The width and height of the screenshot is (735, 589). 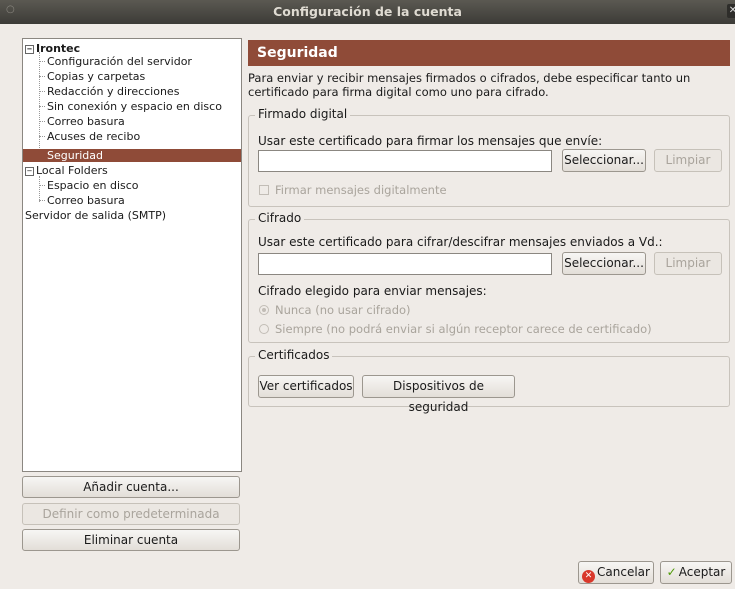 I want to click on window-title: Configuración de la cuenta, so click(x=367, y=11).